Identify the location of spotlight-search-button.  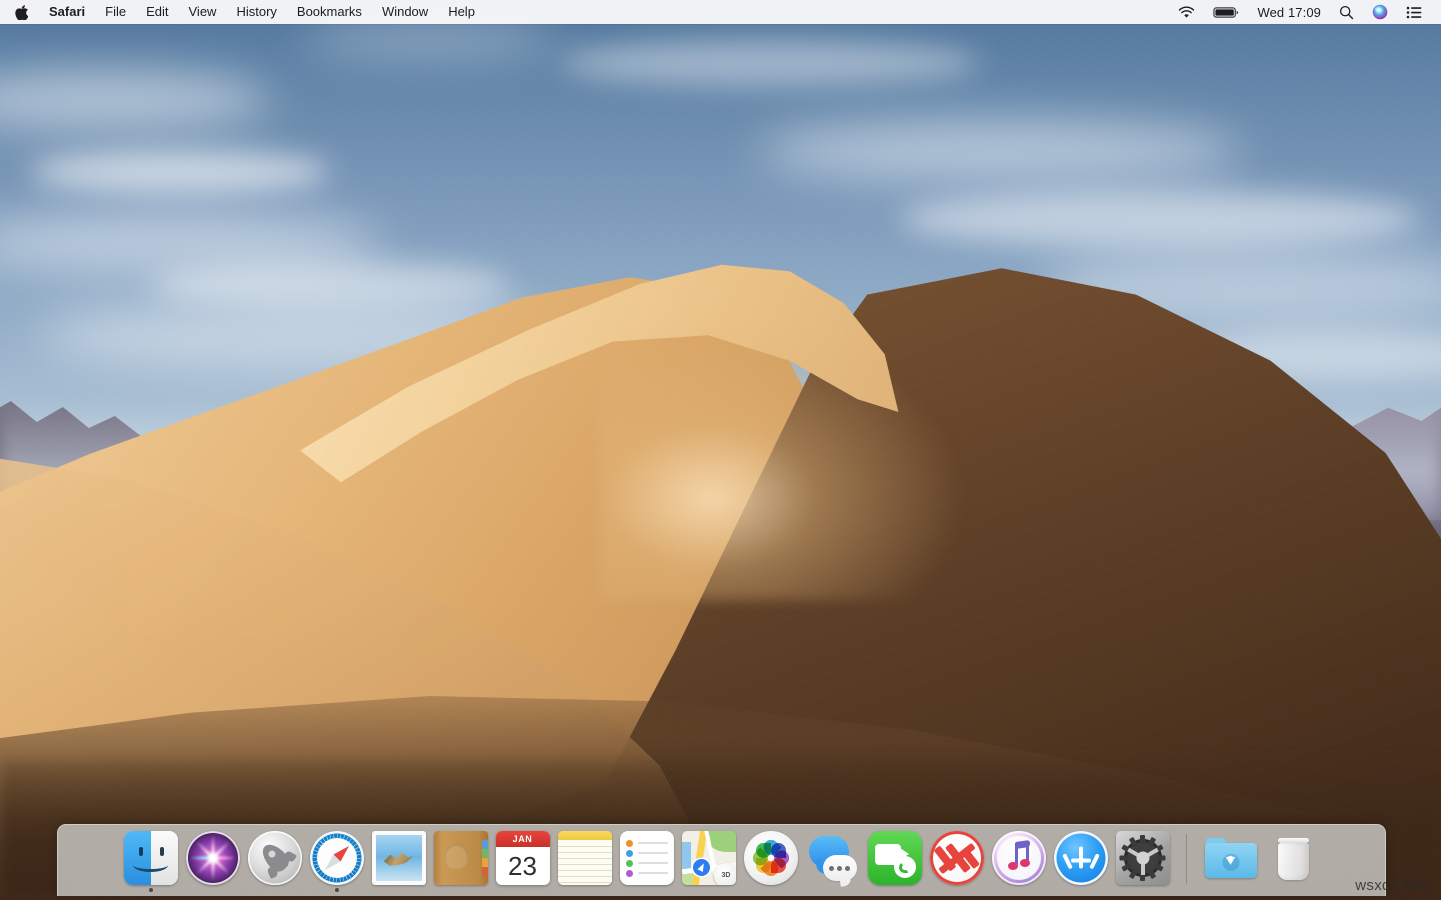
(1346, 12).